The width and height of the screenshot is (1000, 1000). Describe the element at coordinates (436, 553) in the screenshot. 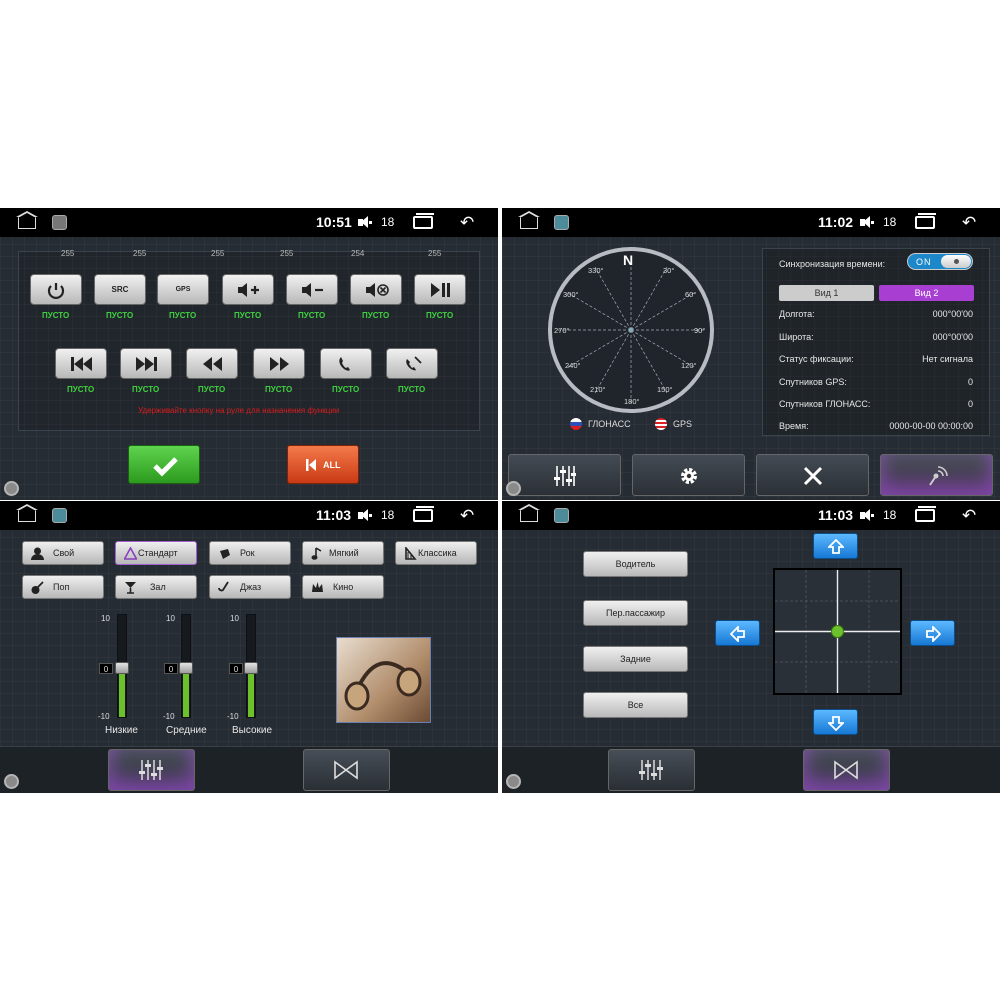

I see `preset-classic-button: Классика` at that location.